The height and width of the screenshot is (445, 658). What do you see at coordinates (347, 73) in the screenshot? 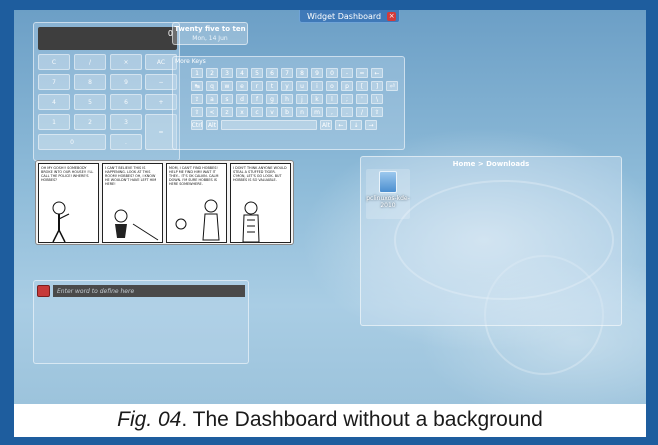
I see `keyboard-key: -` at bounding box center [347, 73].